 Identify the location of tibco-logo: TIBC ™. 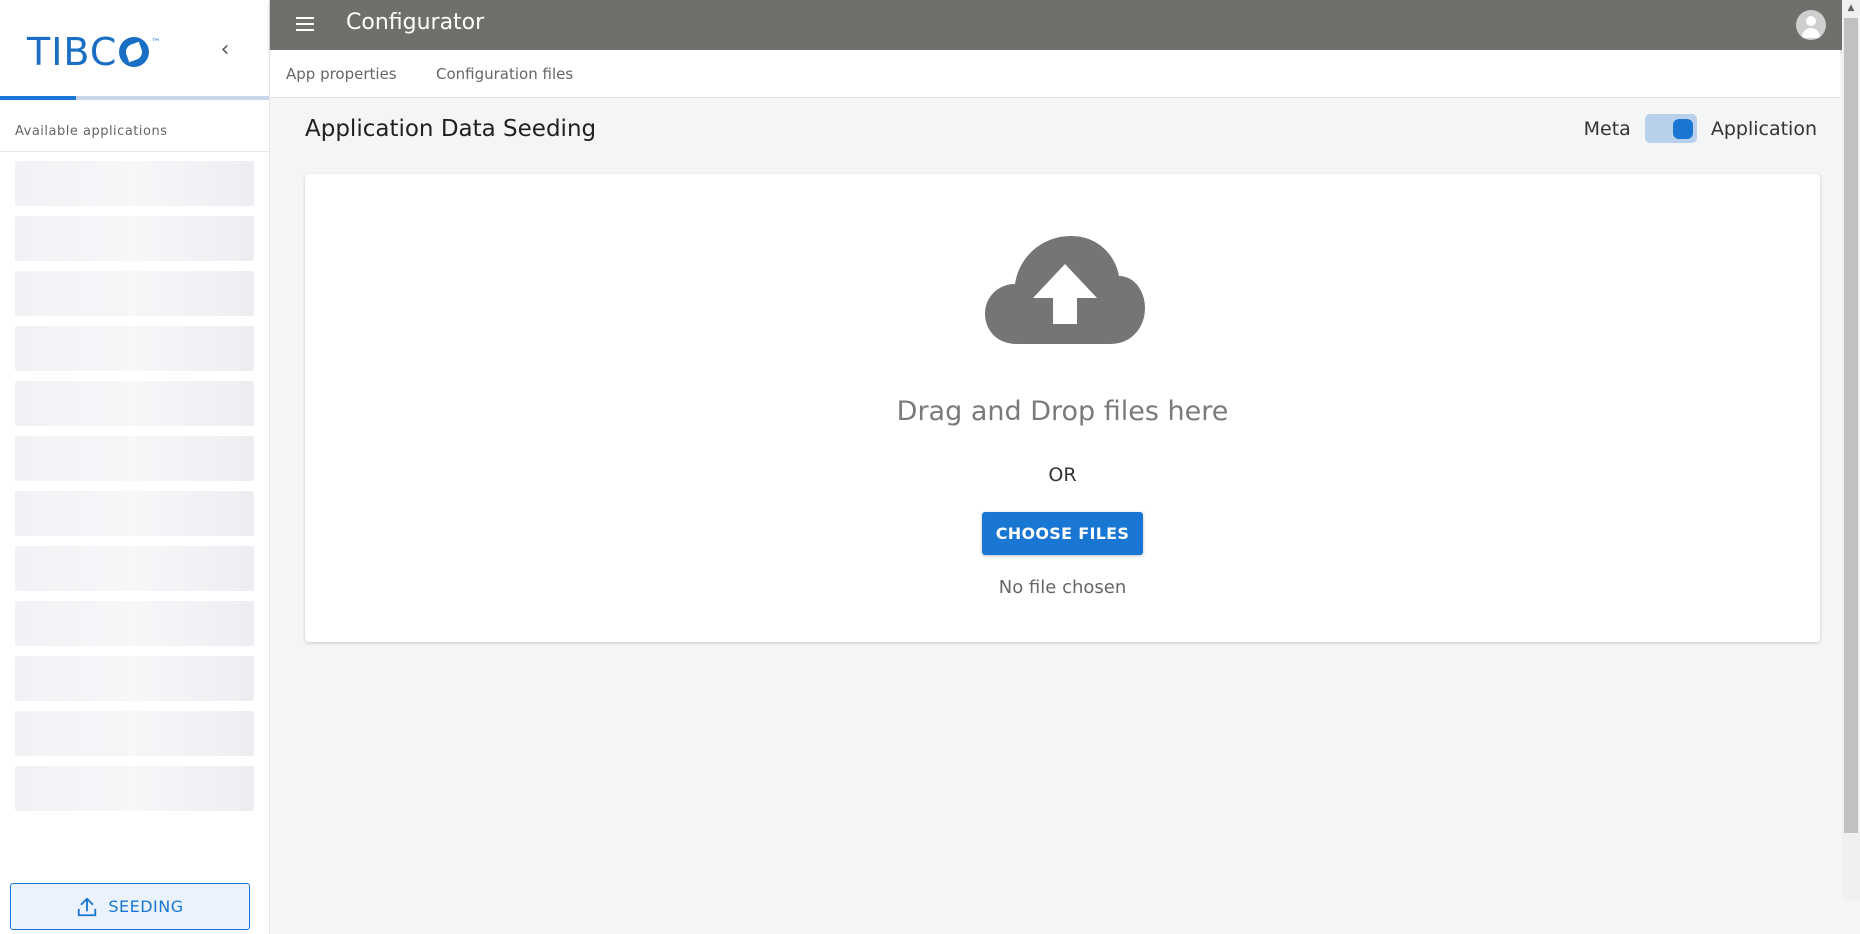
(94, 52).